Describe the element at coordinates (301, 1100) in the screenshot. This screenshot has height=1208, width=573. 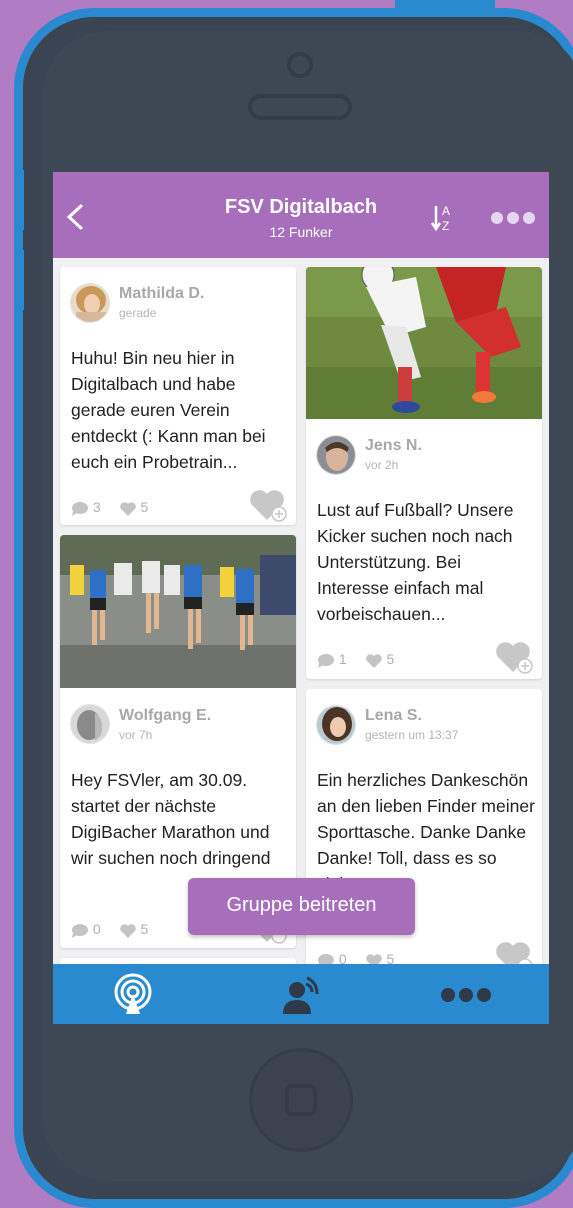
I see `home-button` at that location.